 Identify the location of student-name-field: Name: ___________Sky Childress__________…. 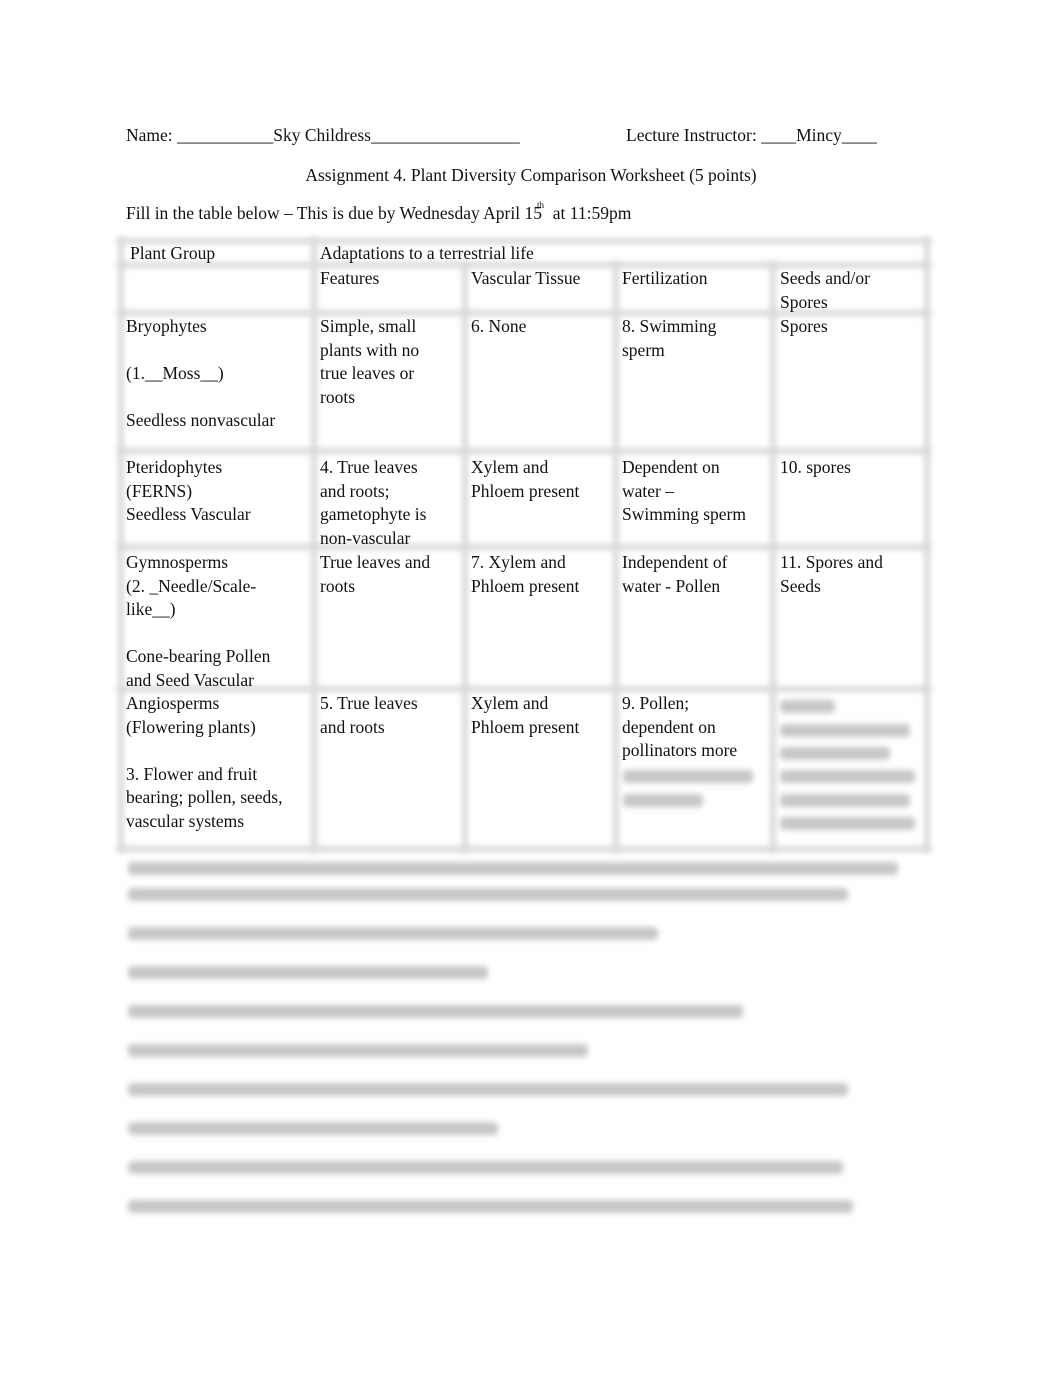
(323, 135).